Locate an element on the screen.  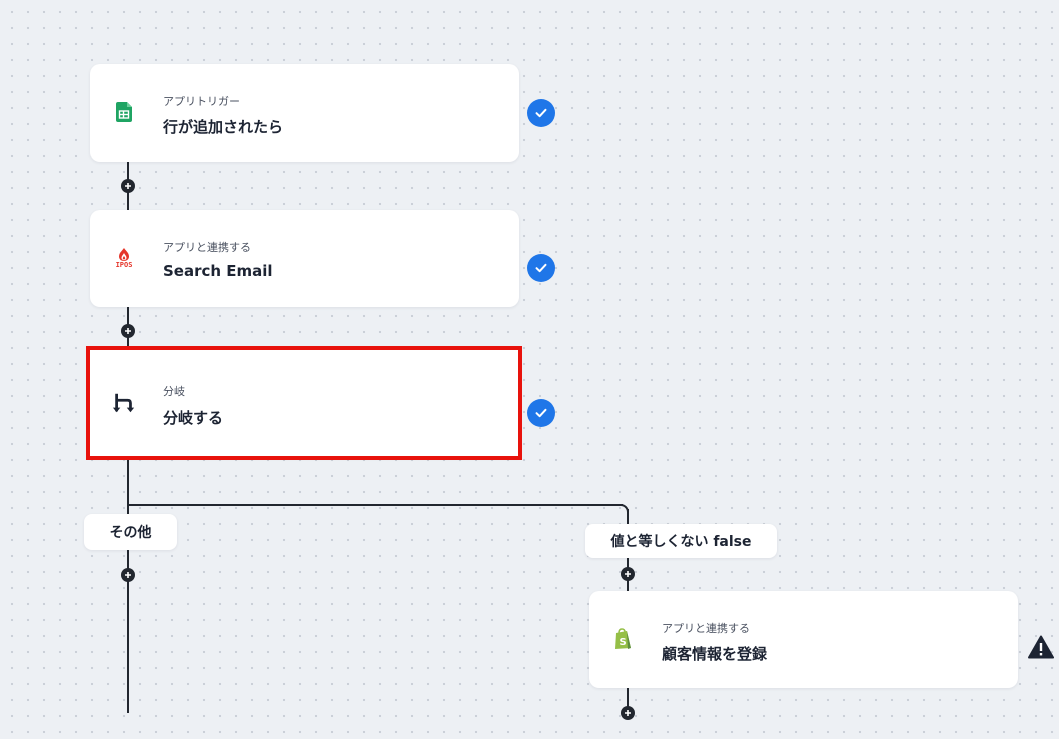
warning-icon is located at coordinates (1041, 649).